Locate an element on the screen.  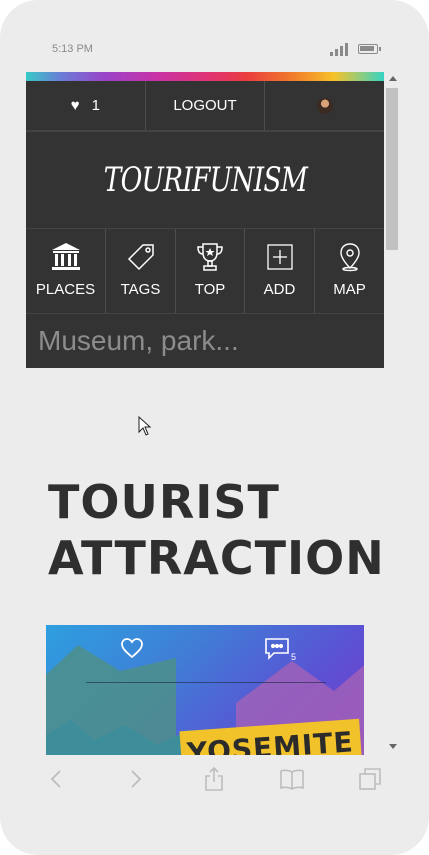
comment-icon is located at coordinates (277, 649).